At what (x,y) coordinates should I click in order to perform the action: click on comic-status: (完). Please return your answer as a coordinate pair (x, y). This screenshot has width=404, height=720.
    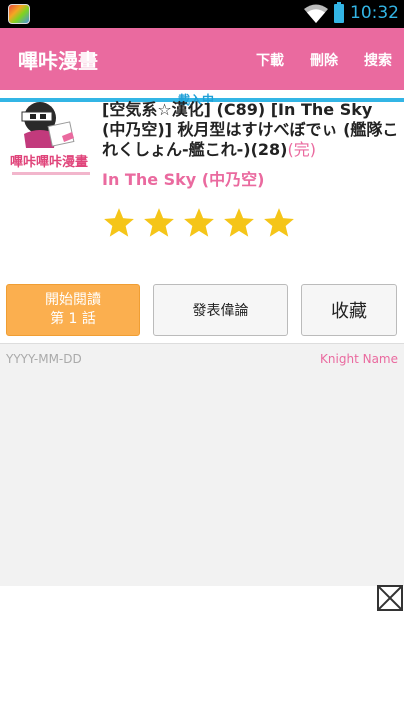
    Looking at the image, I should click on (302, 149).